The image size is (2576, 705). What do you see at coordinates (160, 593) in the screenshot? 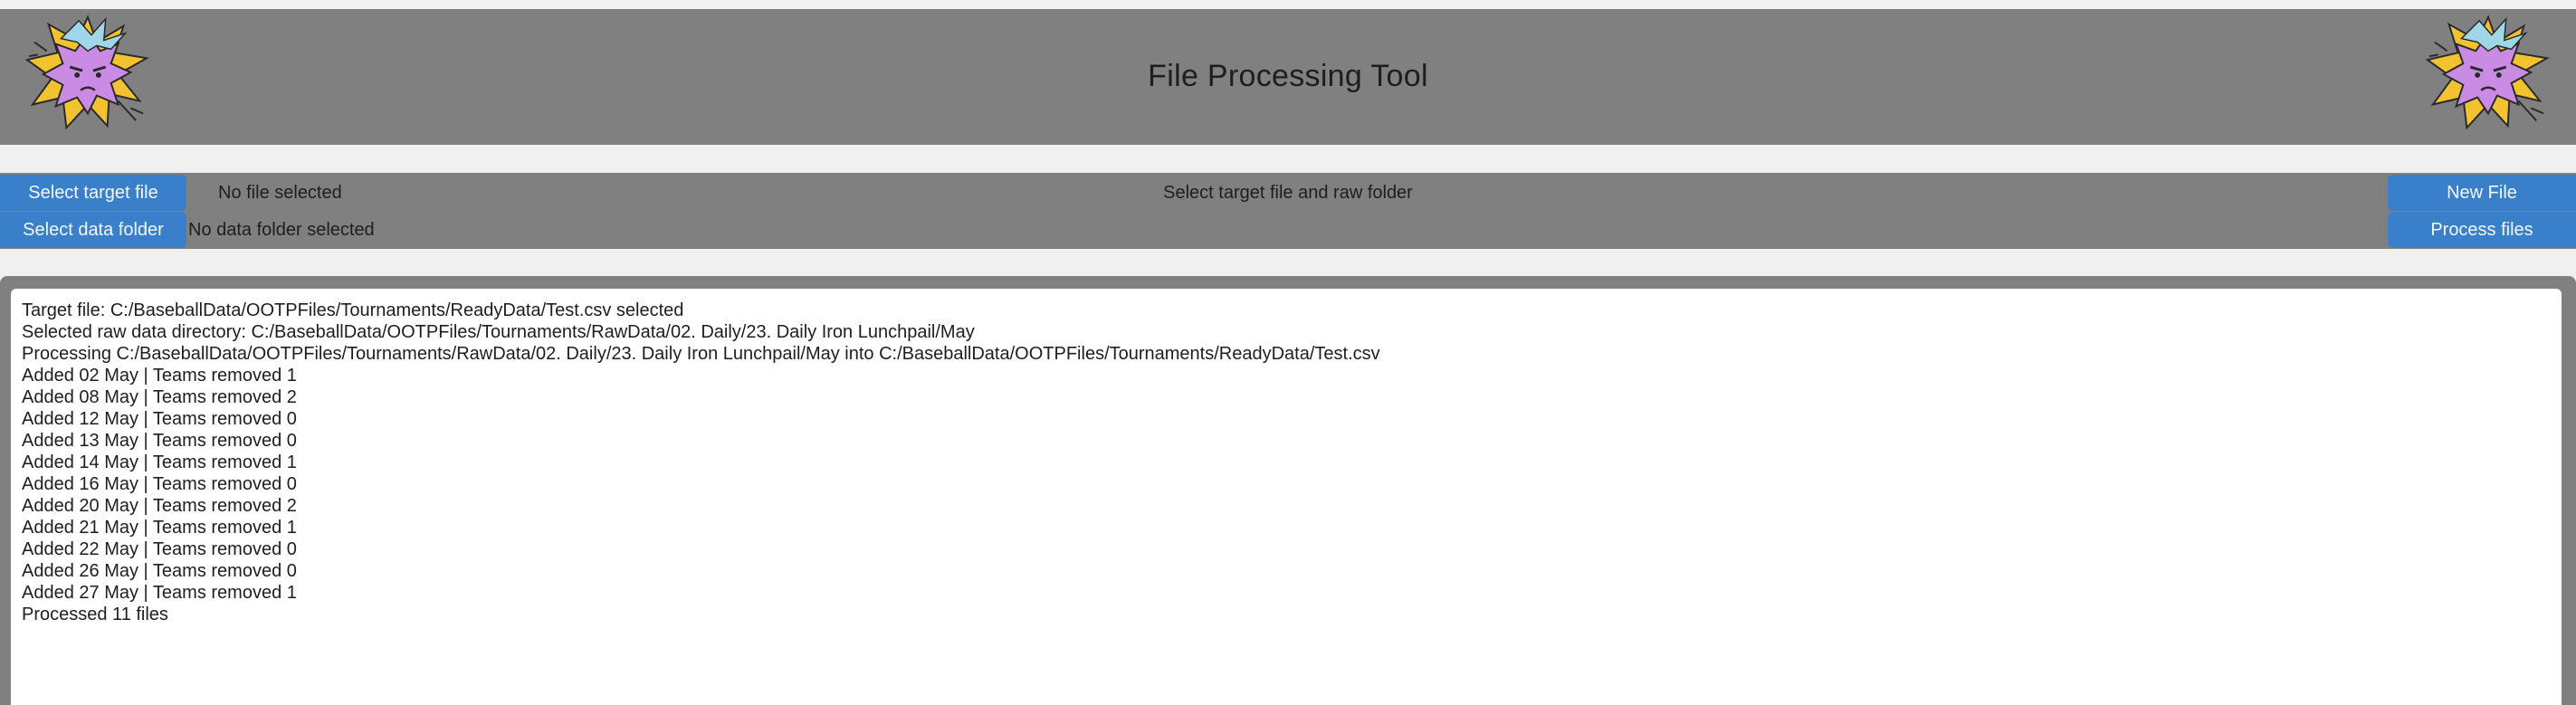
I see `log-line: Added 27 May | Teams removed 1` at bounding box center [160, 593].